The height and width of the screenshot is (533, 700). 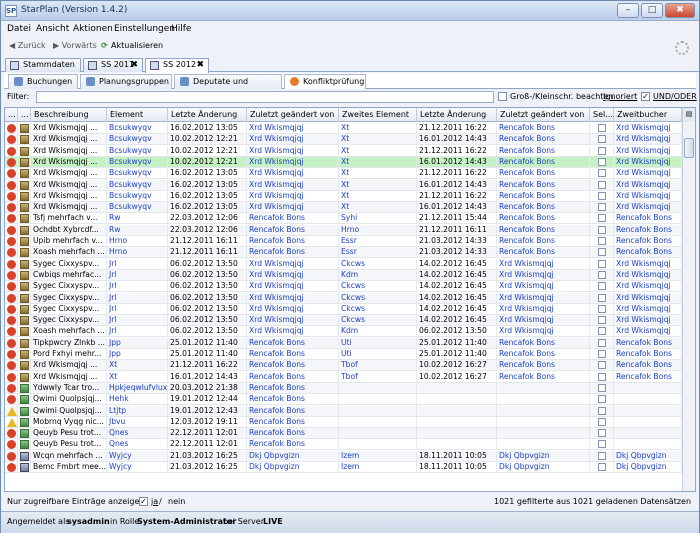 I want to click on column-header-beschreibung: Beschreibung, so click(x=69, y=115).